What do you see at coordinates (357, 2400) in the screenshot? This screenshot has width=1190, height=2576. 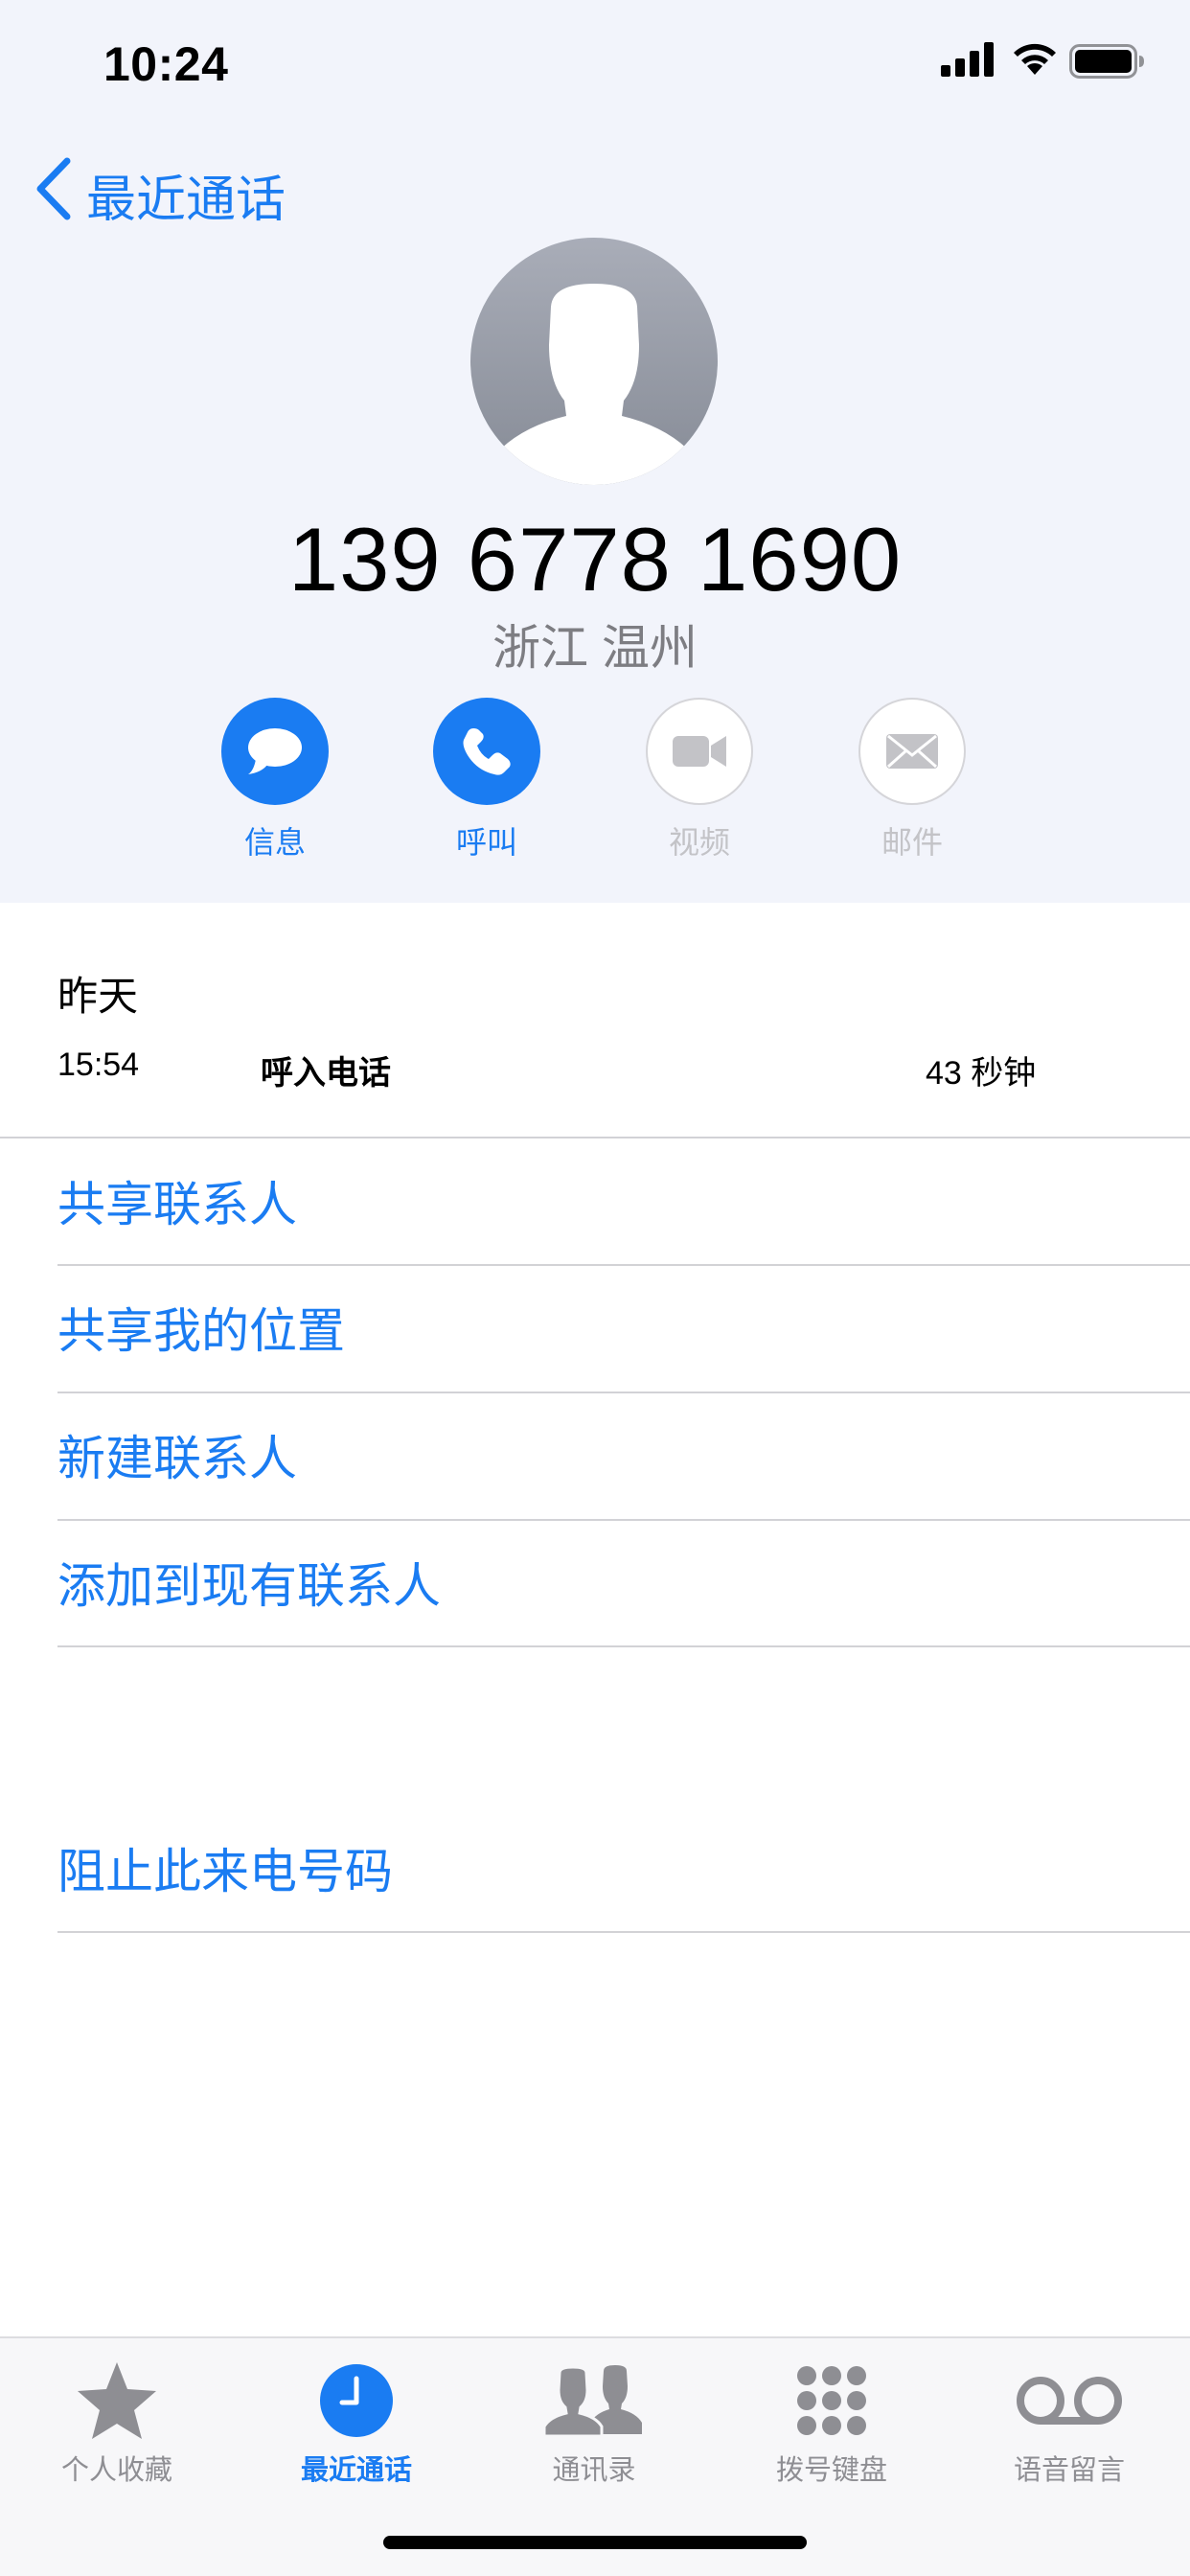 I see `clock-icon` at bounding box center [357, 2400].